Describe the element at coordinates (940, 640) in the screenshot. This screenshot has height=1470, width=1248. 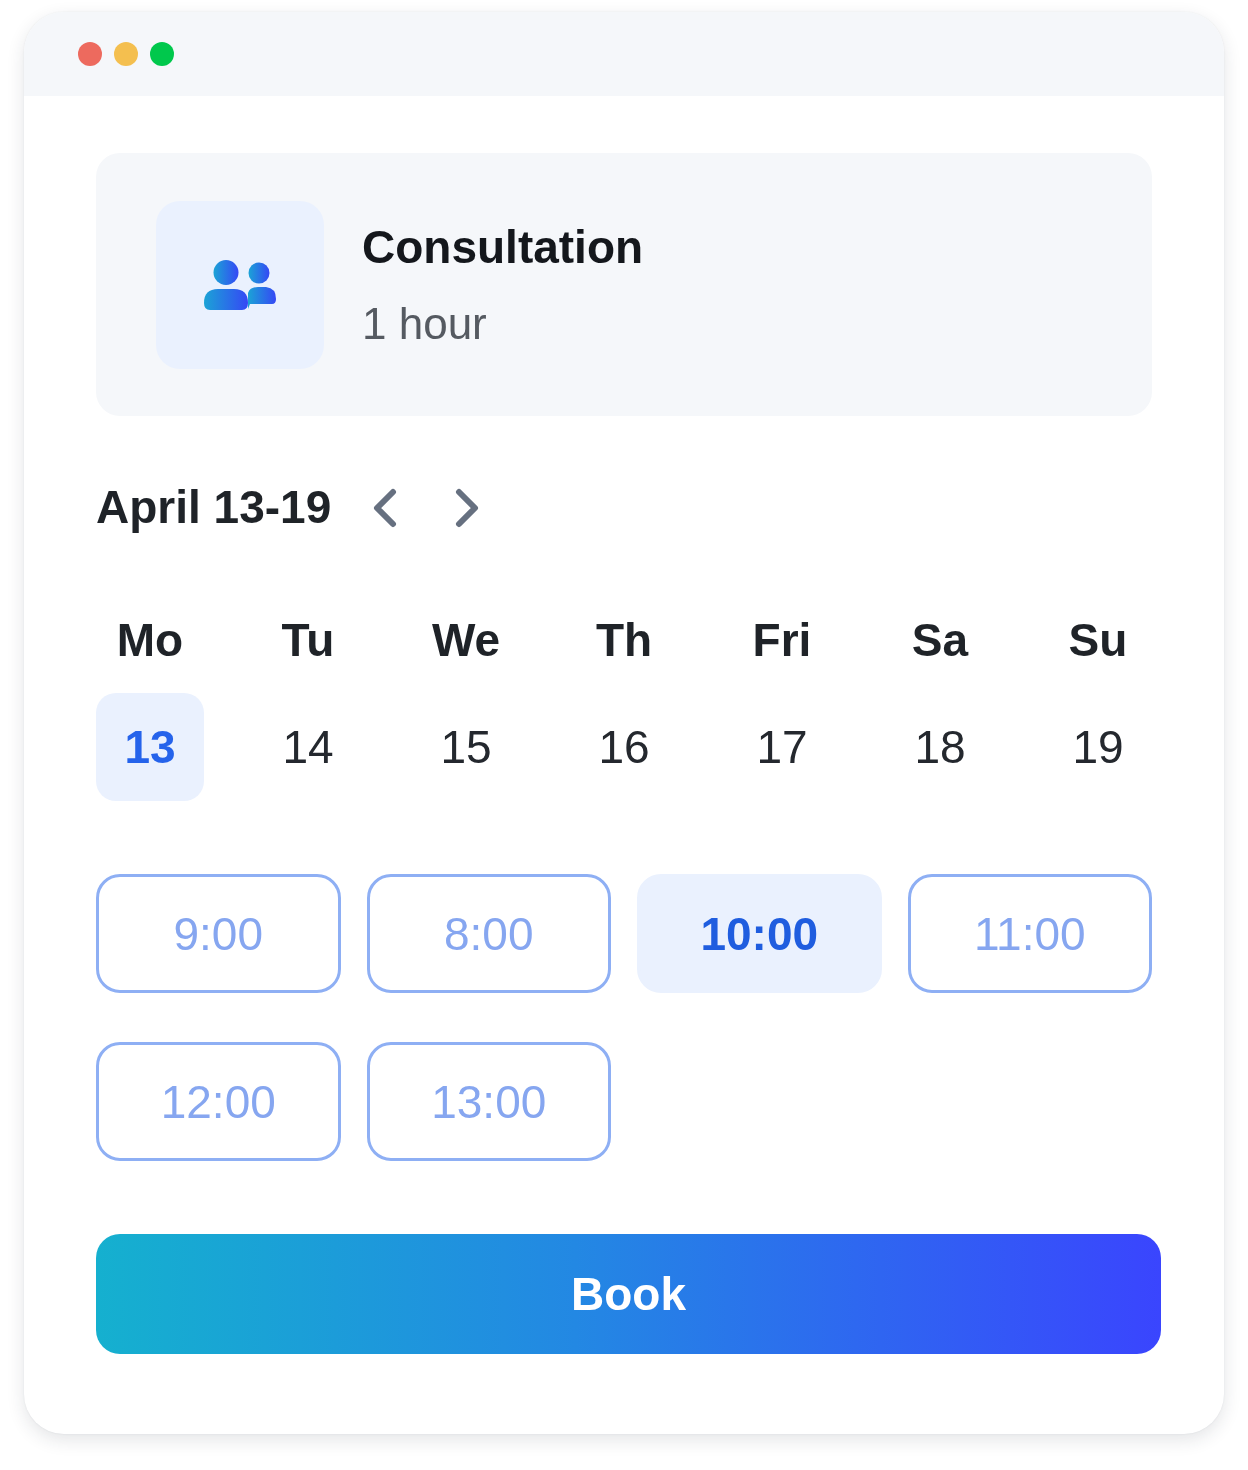
I see `weekday-label: Sa` at that location.